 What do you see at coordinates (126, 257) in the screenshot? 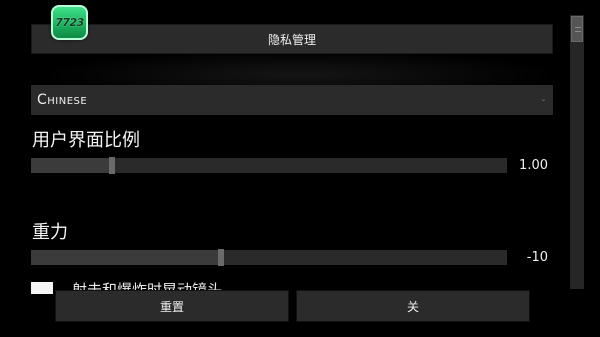
I see `gravity-slider-fill` at bounding box center [126, 257].